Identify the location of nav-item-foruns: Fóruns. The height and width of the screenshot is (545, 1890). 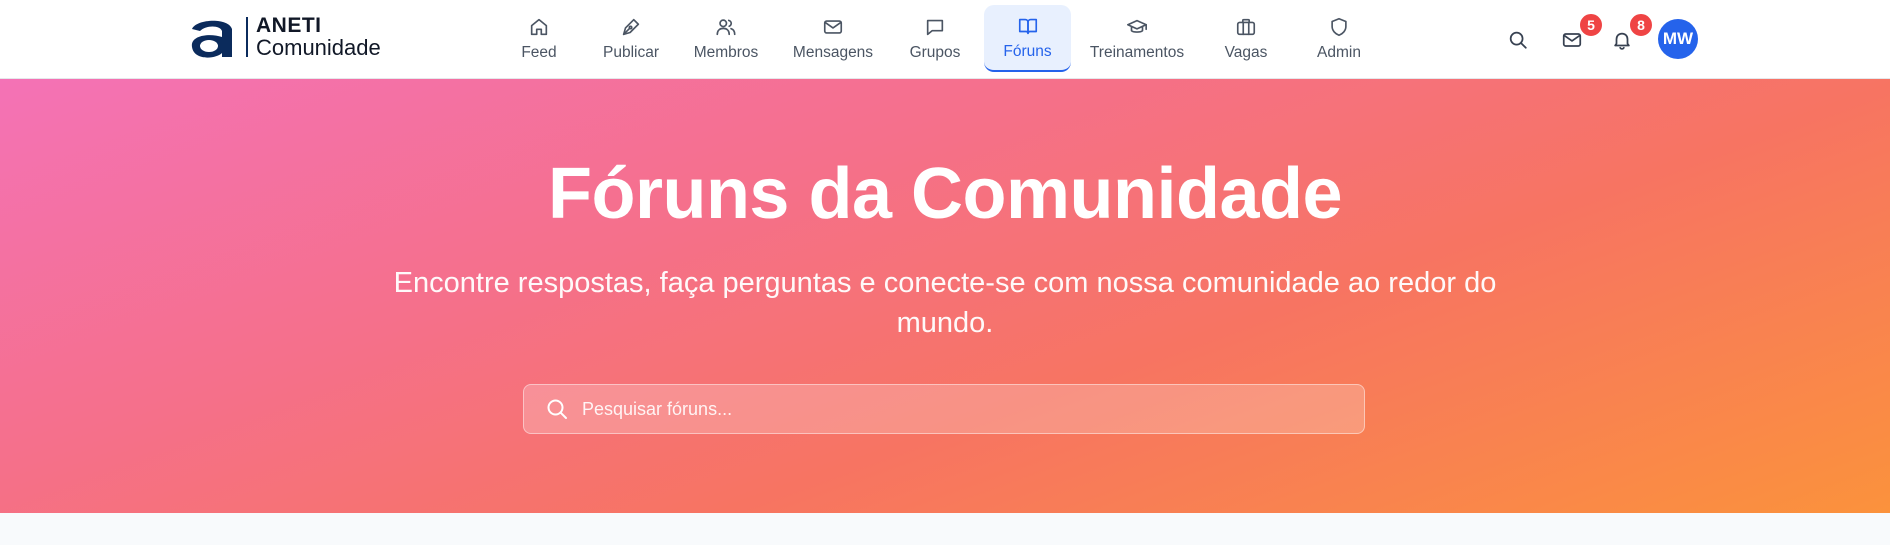
(1027, 38).